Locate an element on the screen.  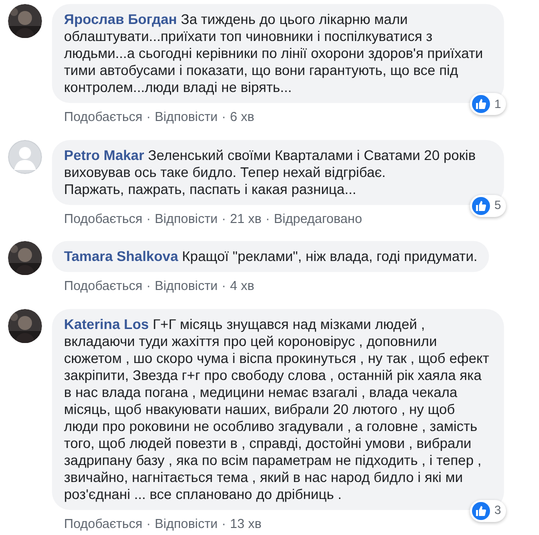
reaction-count: 5 is located at coordinates (488, 205).